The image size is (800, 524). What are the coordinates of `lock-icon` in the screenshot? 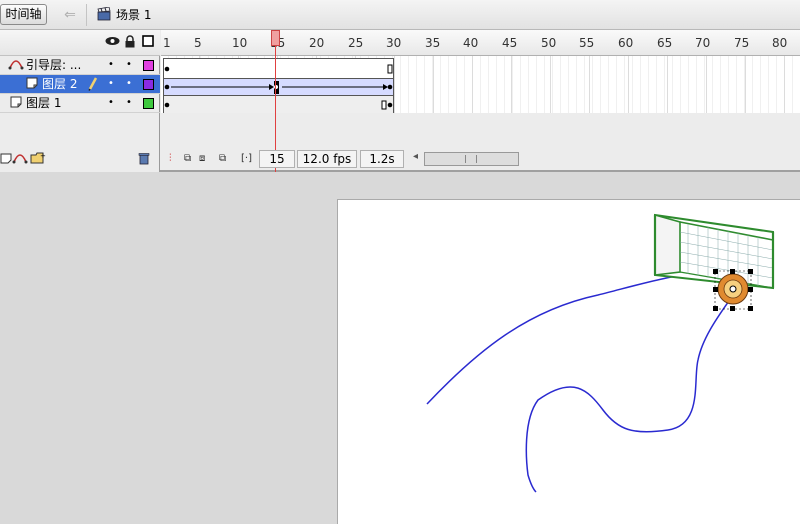 It's located at (130, 41).